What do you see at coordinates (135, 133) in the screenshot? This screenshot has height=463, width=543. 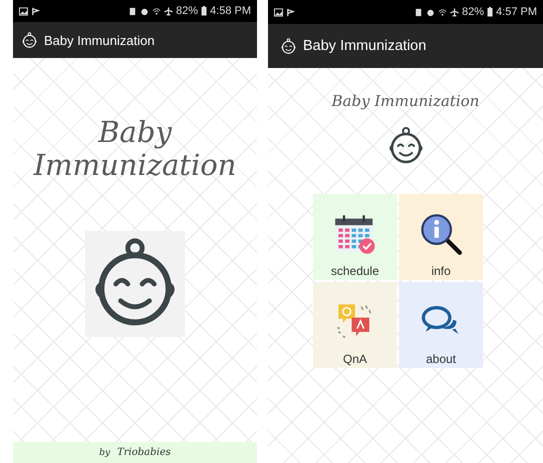 I see `app-logo-title: Baby` at bounding box center [135, 133].